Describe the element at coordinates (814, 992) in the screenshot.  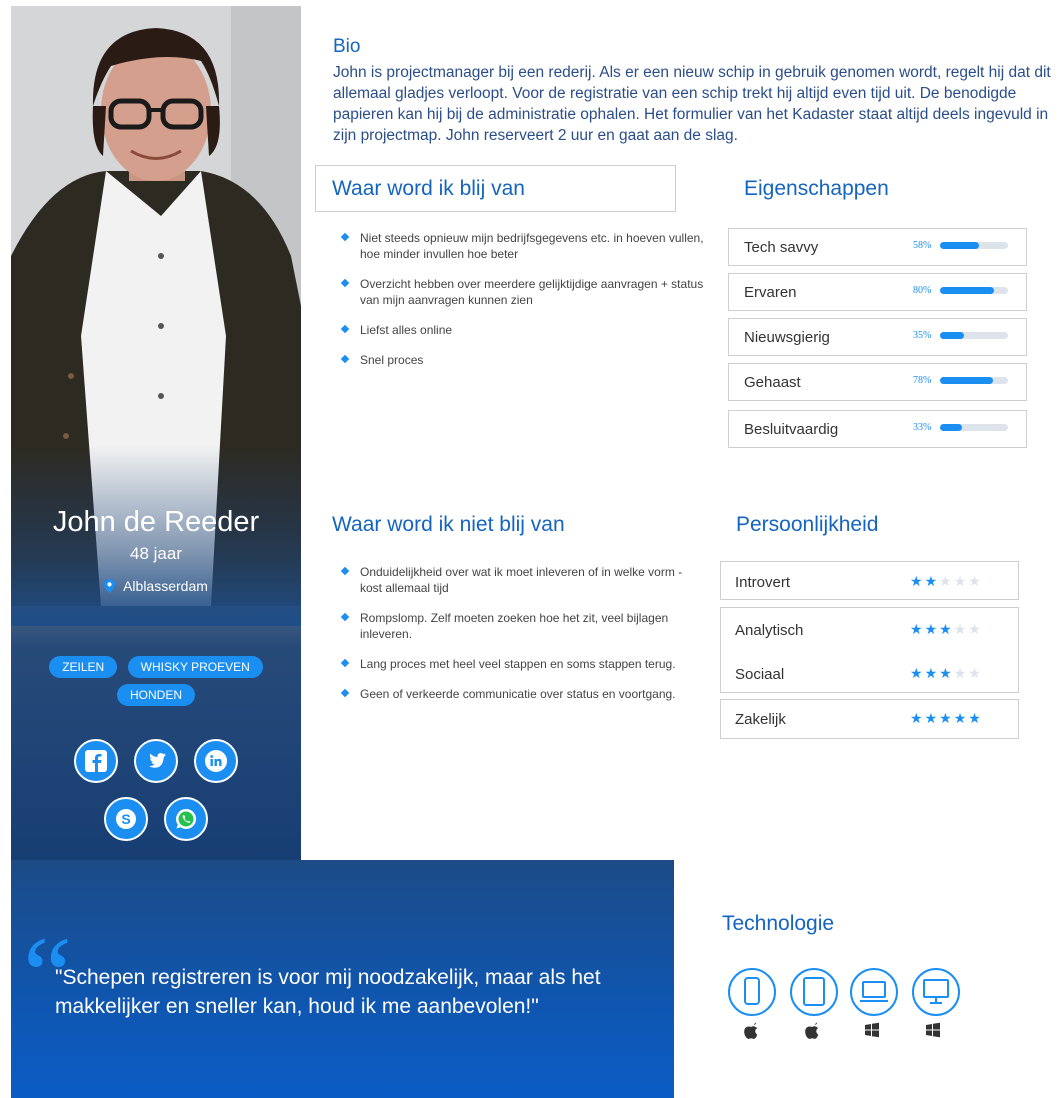
I see `tablet-icon` at that location.